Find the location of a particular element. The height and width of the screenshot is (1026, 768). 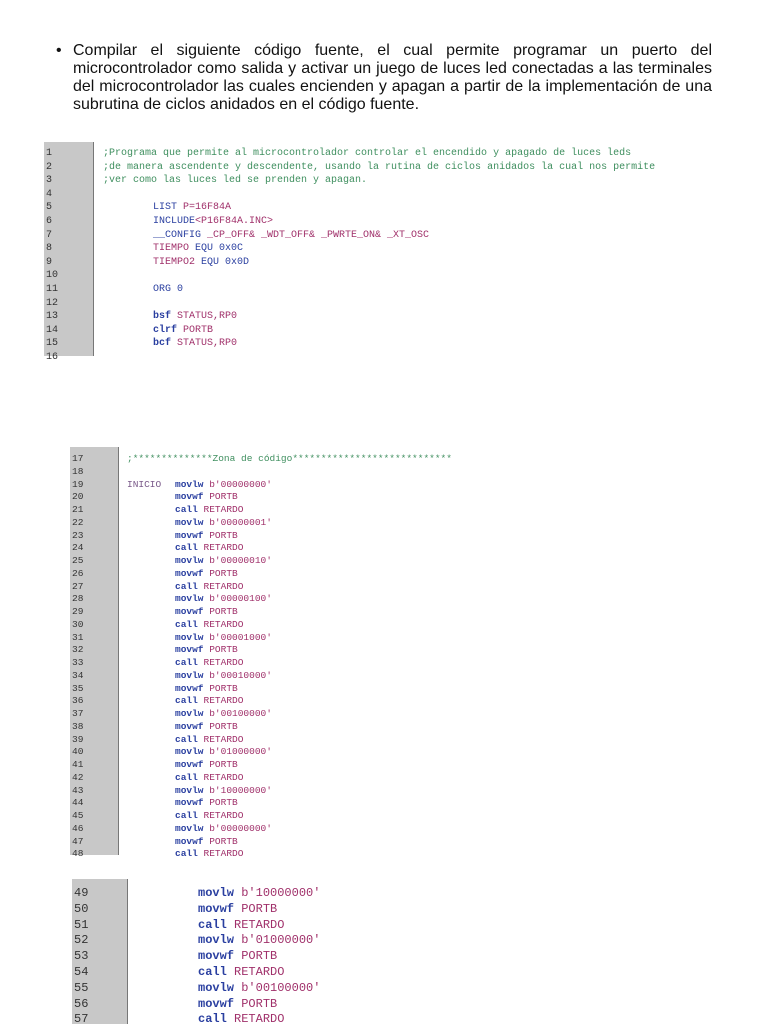

line-number: 43 is located at coordinates (78, 790).